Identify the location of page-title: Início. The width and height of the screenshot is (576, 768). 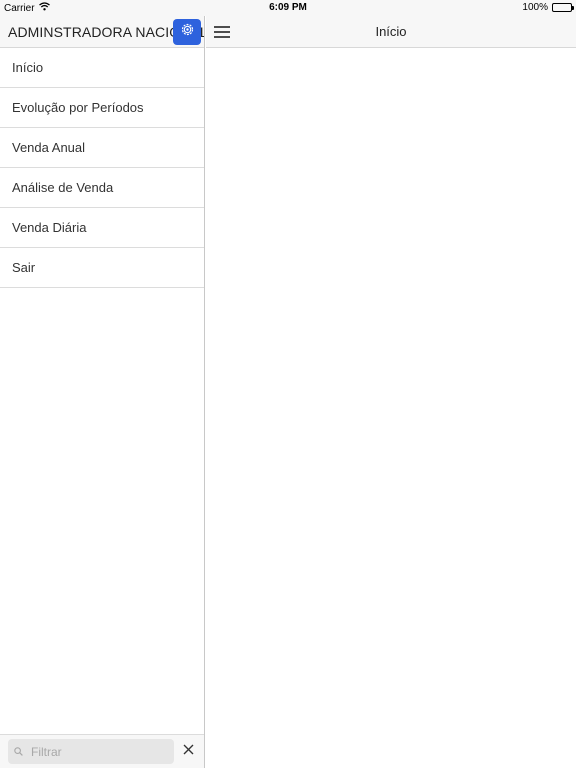
(391, 31).